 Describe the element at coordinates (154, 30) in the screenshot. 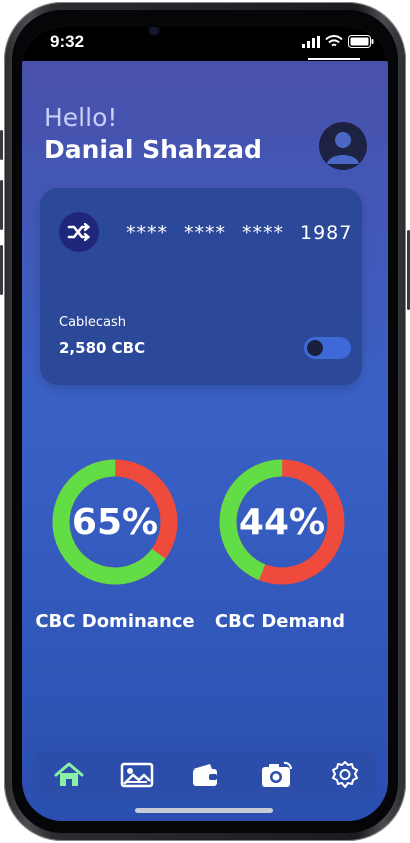

I see `front-camera` at that location.